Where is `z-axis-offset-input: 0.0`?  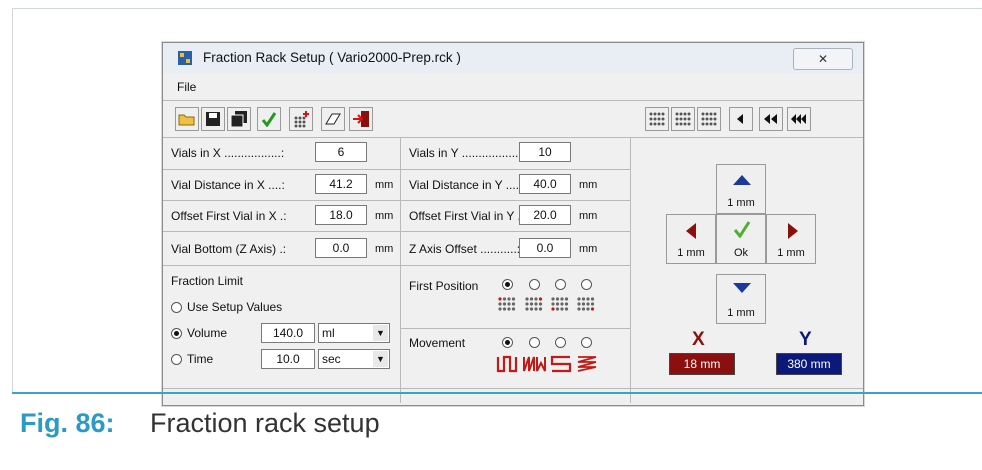 z-axis-offset-input: 0.0 is located at coordinates (545, 248).